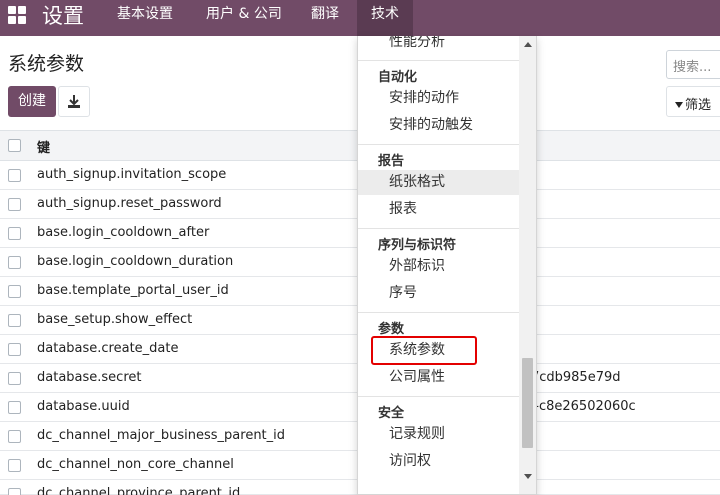 The image size is (720, 495). I want to click on menu-section-parameters: 参数, so click(391, 329).